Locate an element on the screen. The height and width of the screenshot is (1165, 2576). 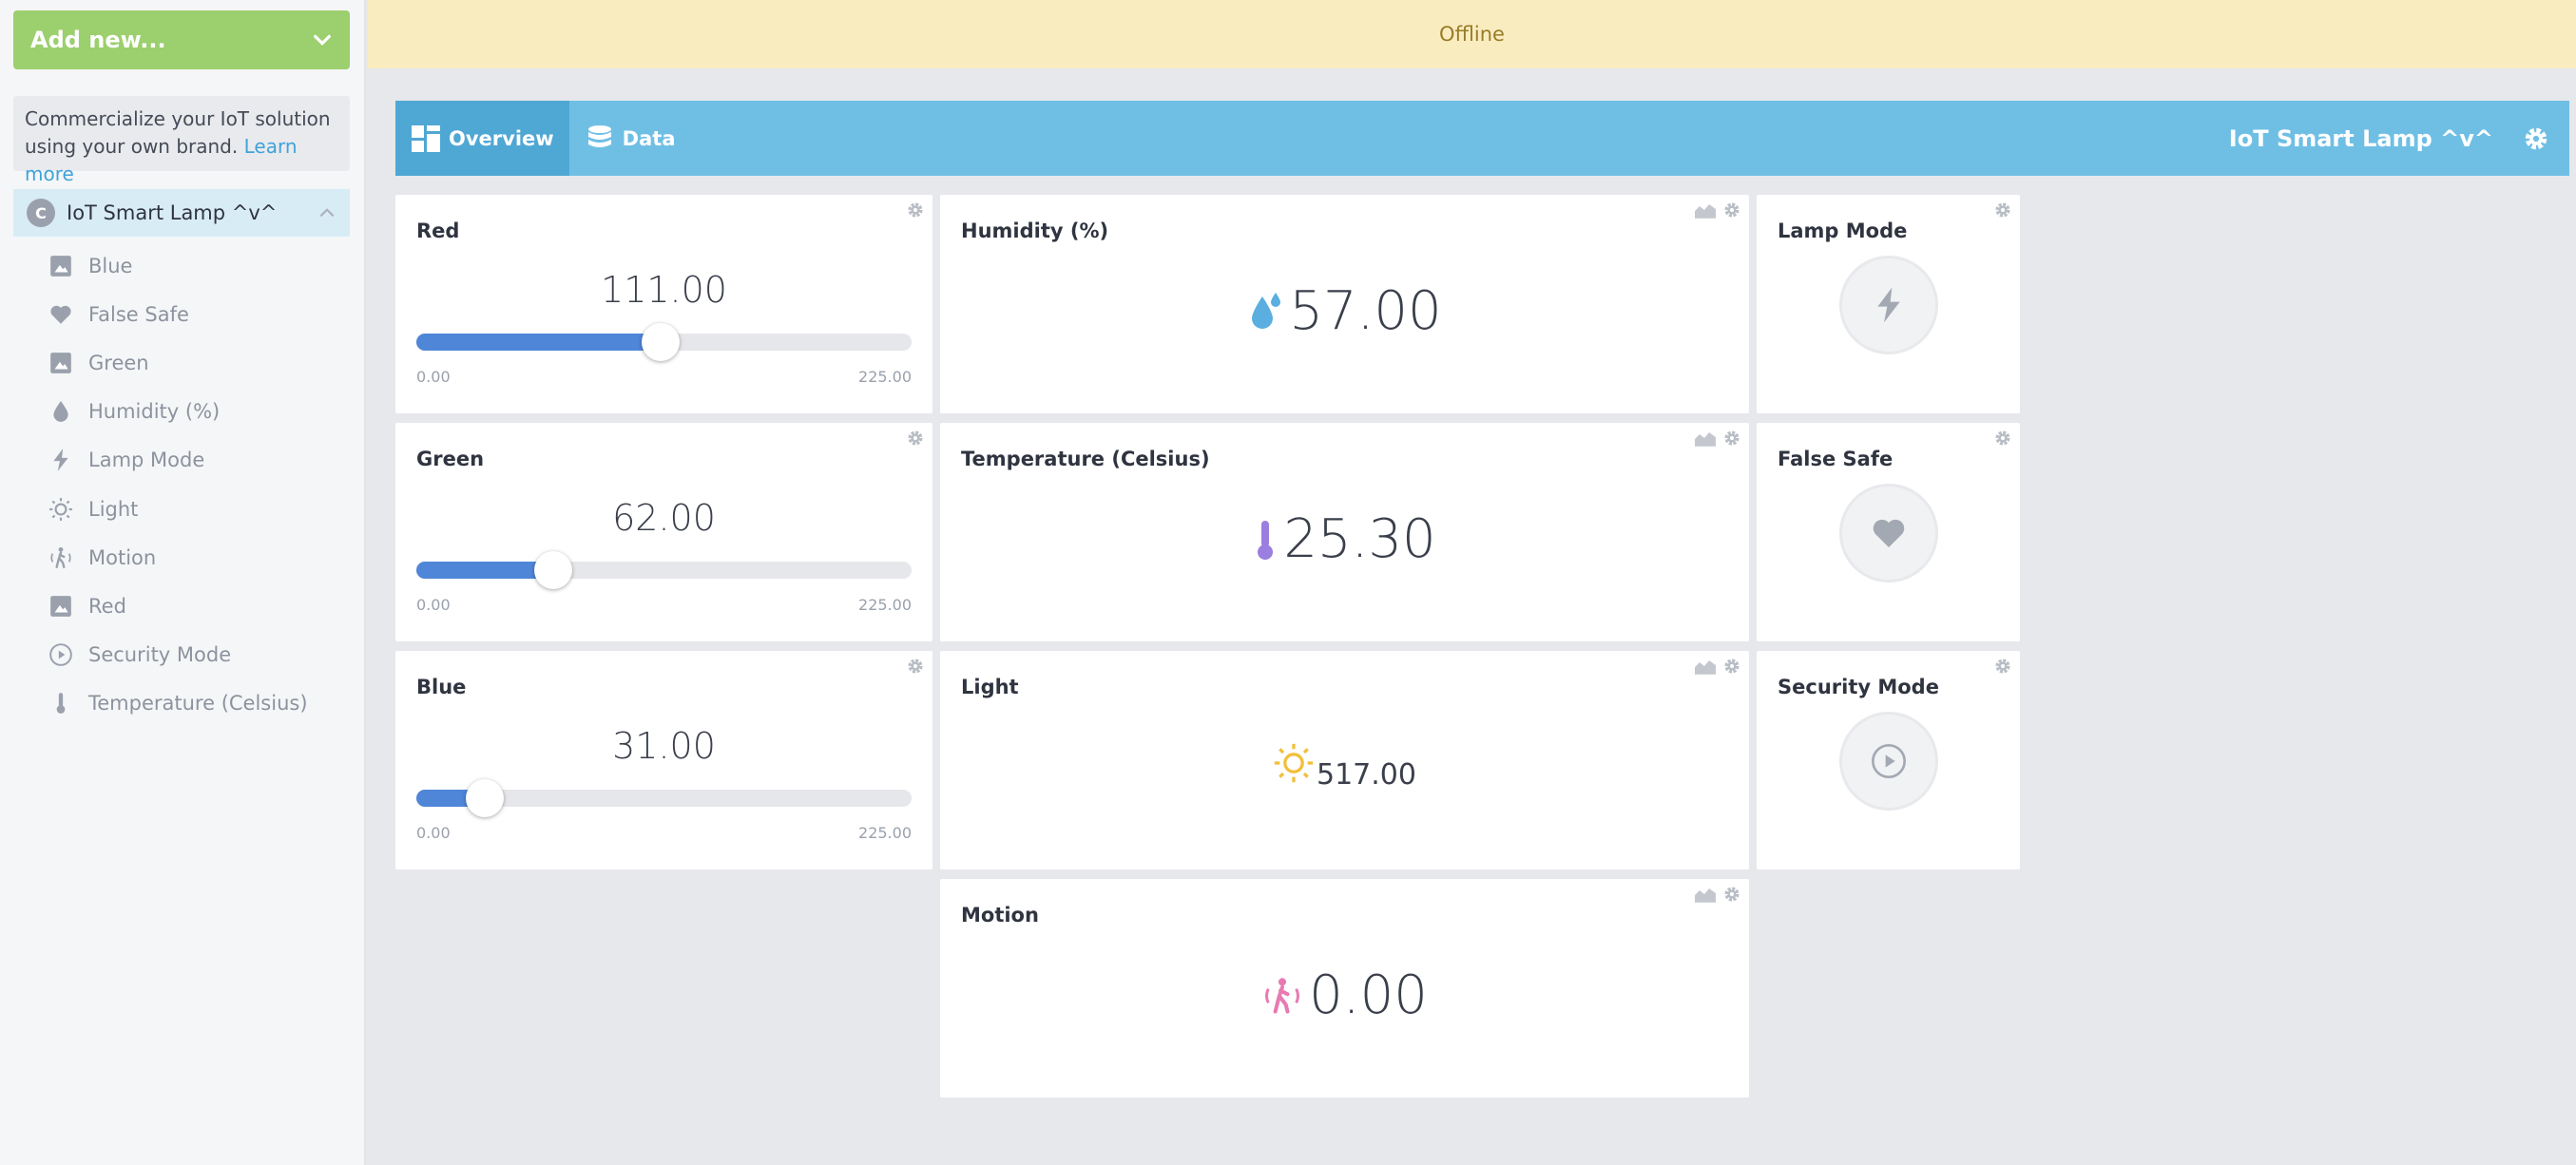
tab-data: Data is located at coordinates (630, 138).